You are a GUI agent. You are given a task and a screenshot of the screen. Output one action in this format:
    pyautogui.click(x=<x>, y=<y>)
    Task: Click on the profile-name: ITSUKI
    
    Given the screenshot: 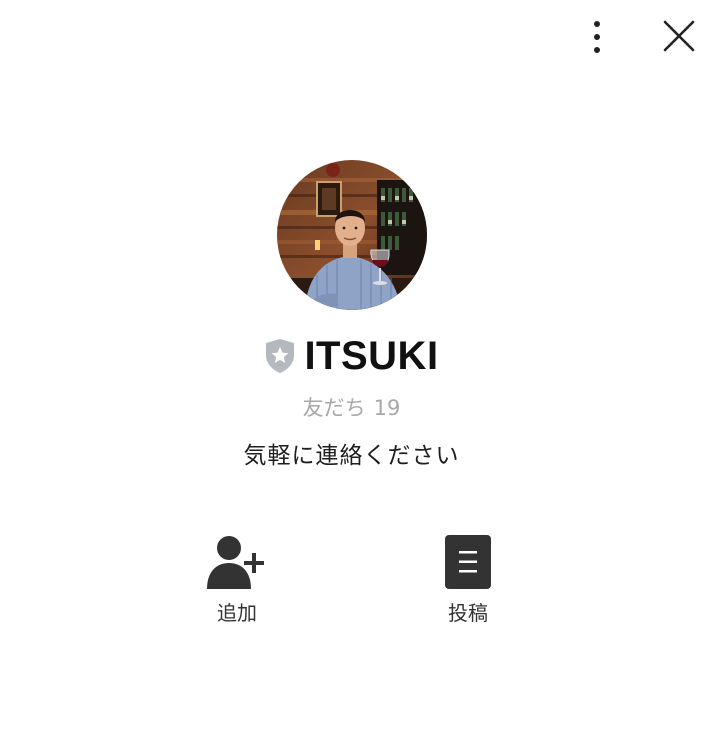 What is the action you would take?
    pyautogui.click(x=371, y=356)
    